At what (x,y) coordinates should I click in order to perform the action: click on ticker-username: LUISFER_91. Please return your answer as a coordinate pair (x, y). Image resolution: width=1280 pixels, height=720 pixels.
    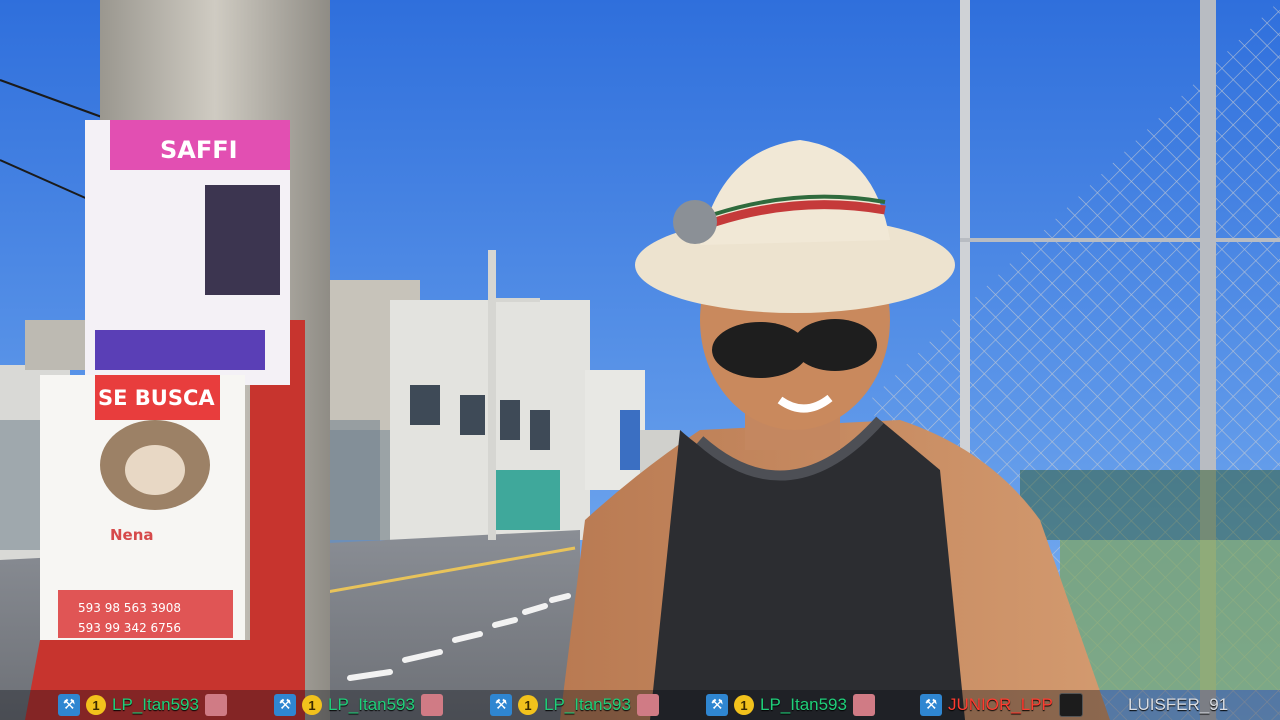
    Looking at the image, I should click on (1178, 705).